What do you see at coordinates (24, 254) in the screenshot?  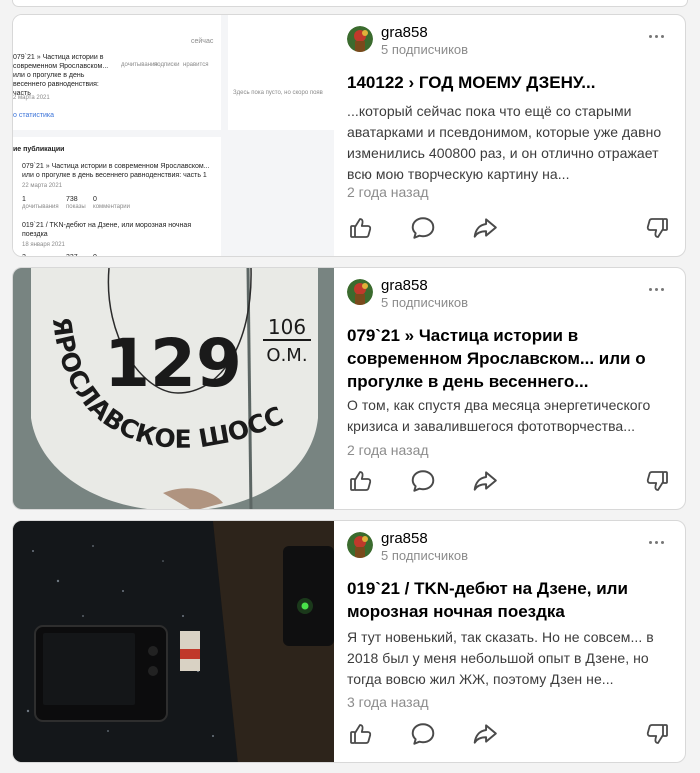 I see `screenshot-text: 2` at bounding box center [24, 254].